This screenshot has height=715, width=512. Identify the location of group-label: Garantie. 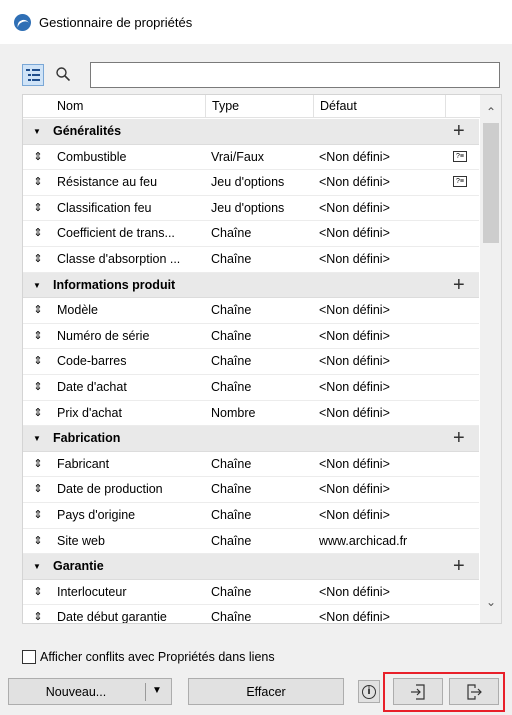
(78, 566).